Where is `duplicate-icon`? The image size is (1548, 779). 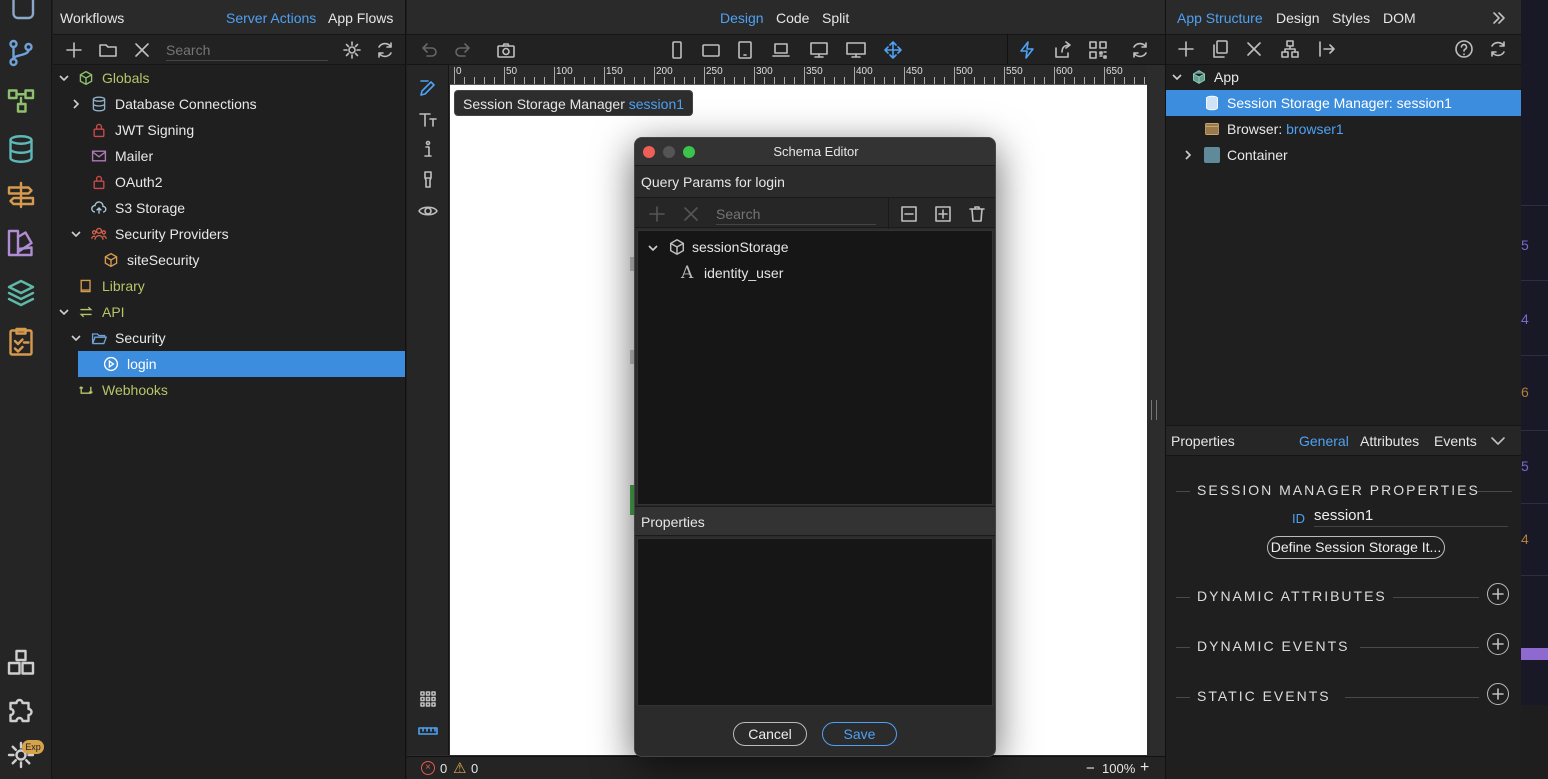 duplicate-icon is located at coordinates (1220, 49).